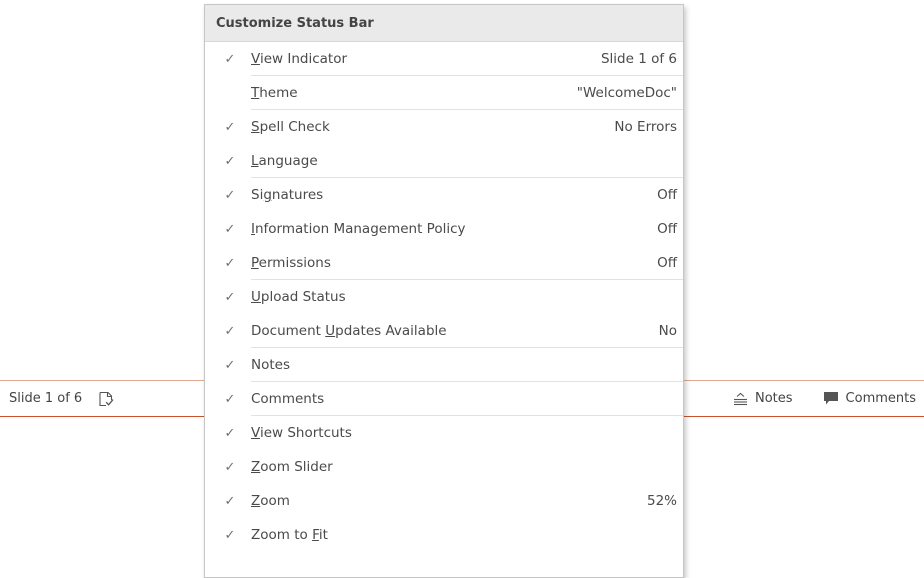  I want to click on menu-item-label: View Indicator, so click(299, 59).